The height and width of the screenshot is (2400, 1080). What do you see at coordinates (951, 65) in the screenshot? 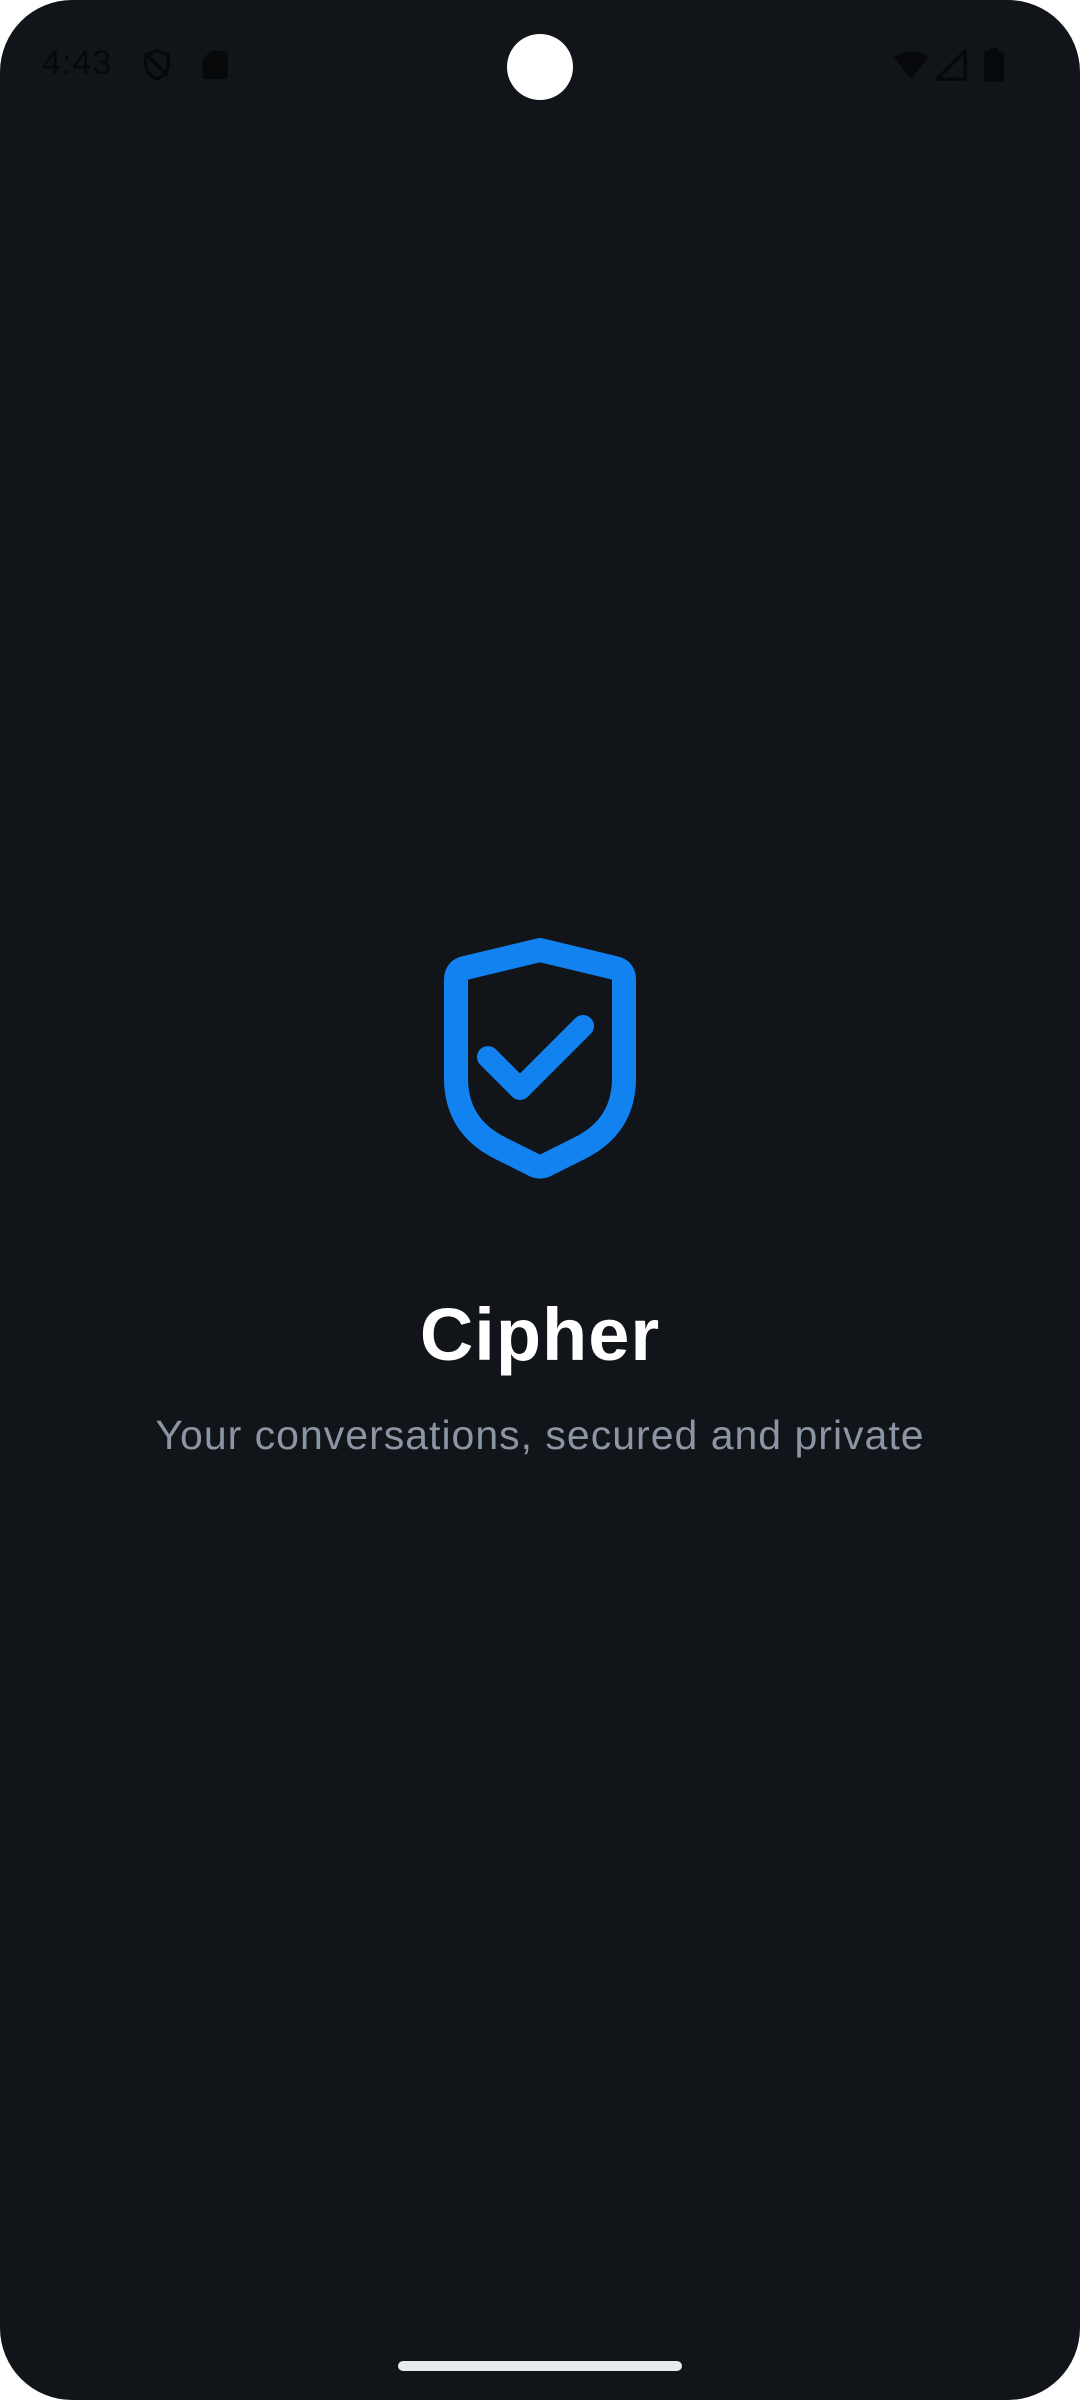
I see `cell-signal-icon` at bounding box center [951, 65].